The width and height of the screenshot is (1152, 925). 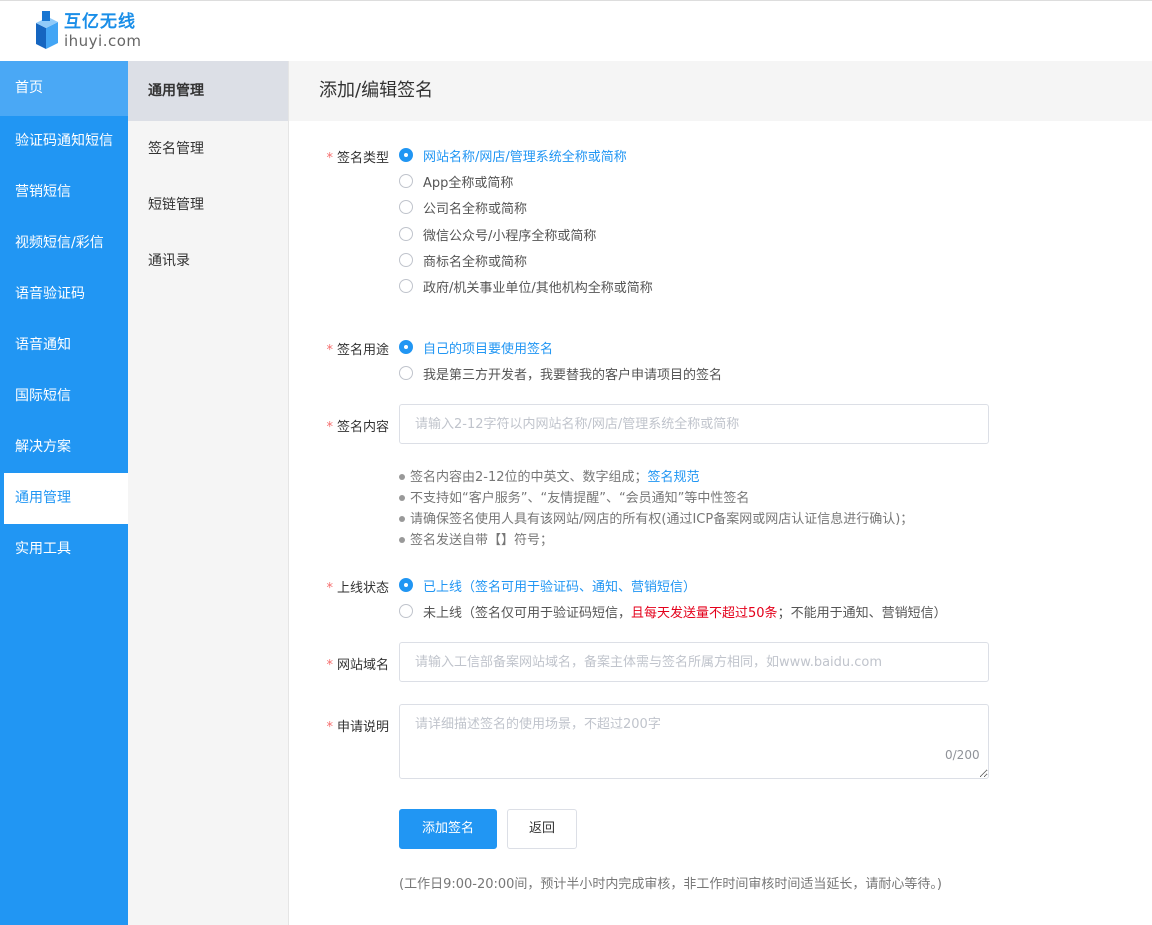 I want to click on tip-line: 签名内容由2-12位的中英文、数字组成；签名规范, so click(x=656, y=477).